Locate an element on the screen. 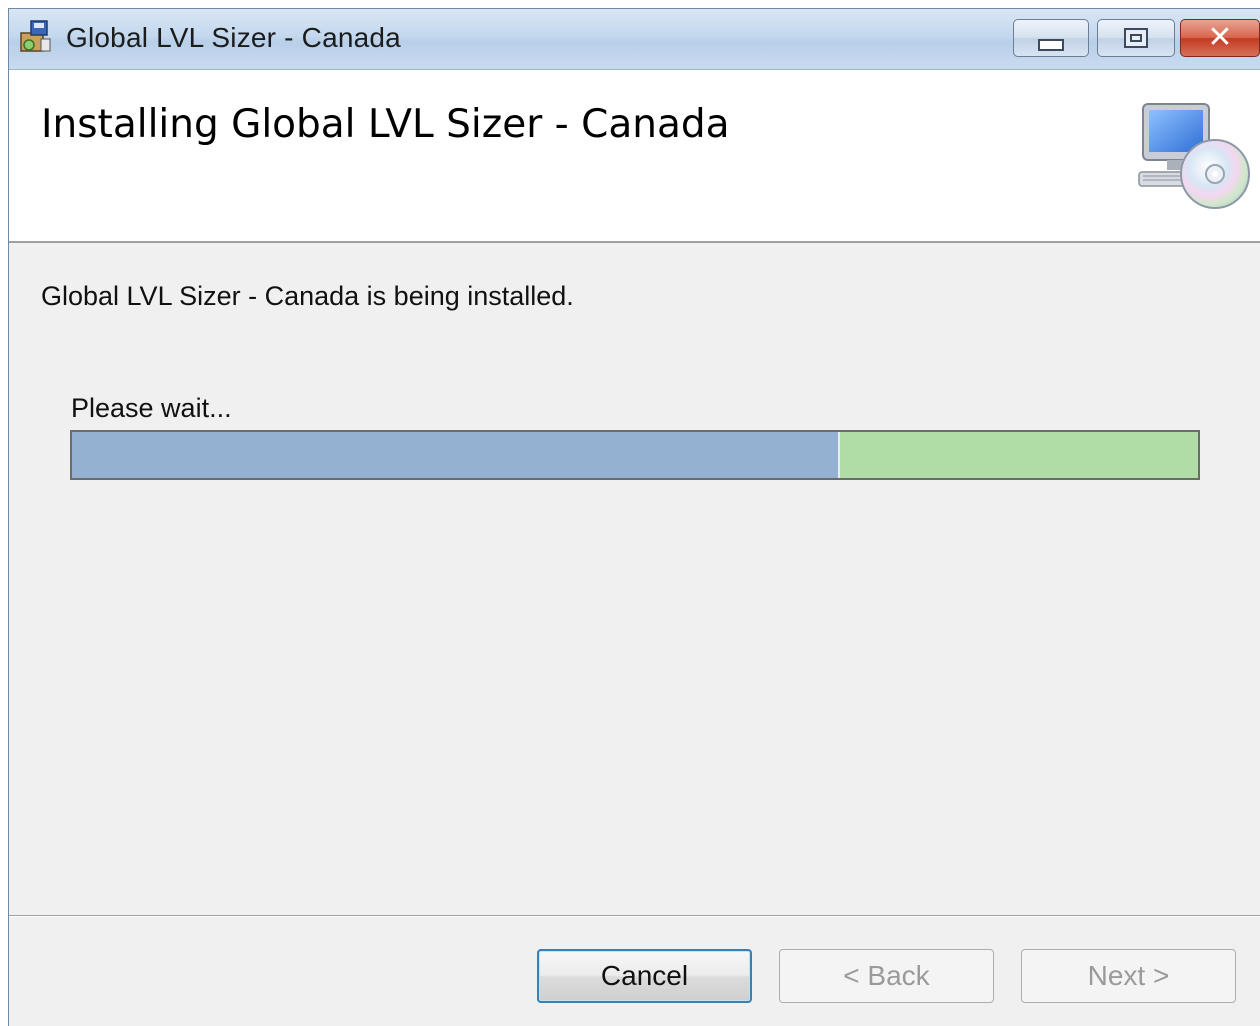 This screenshot has height=1026, width=1260. maximize-icon is located at coordinates (1136, 38).